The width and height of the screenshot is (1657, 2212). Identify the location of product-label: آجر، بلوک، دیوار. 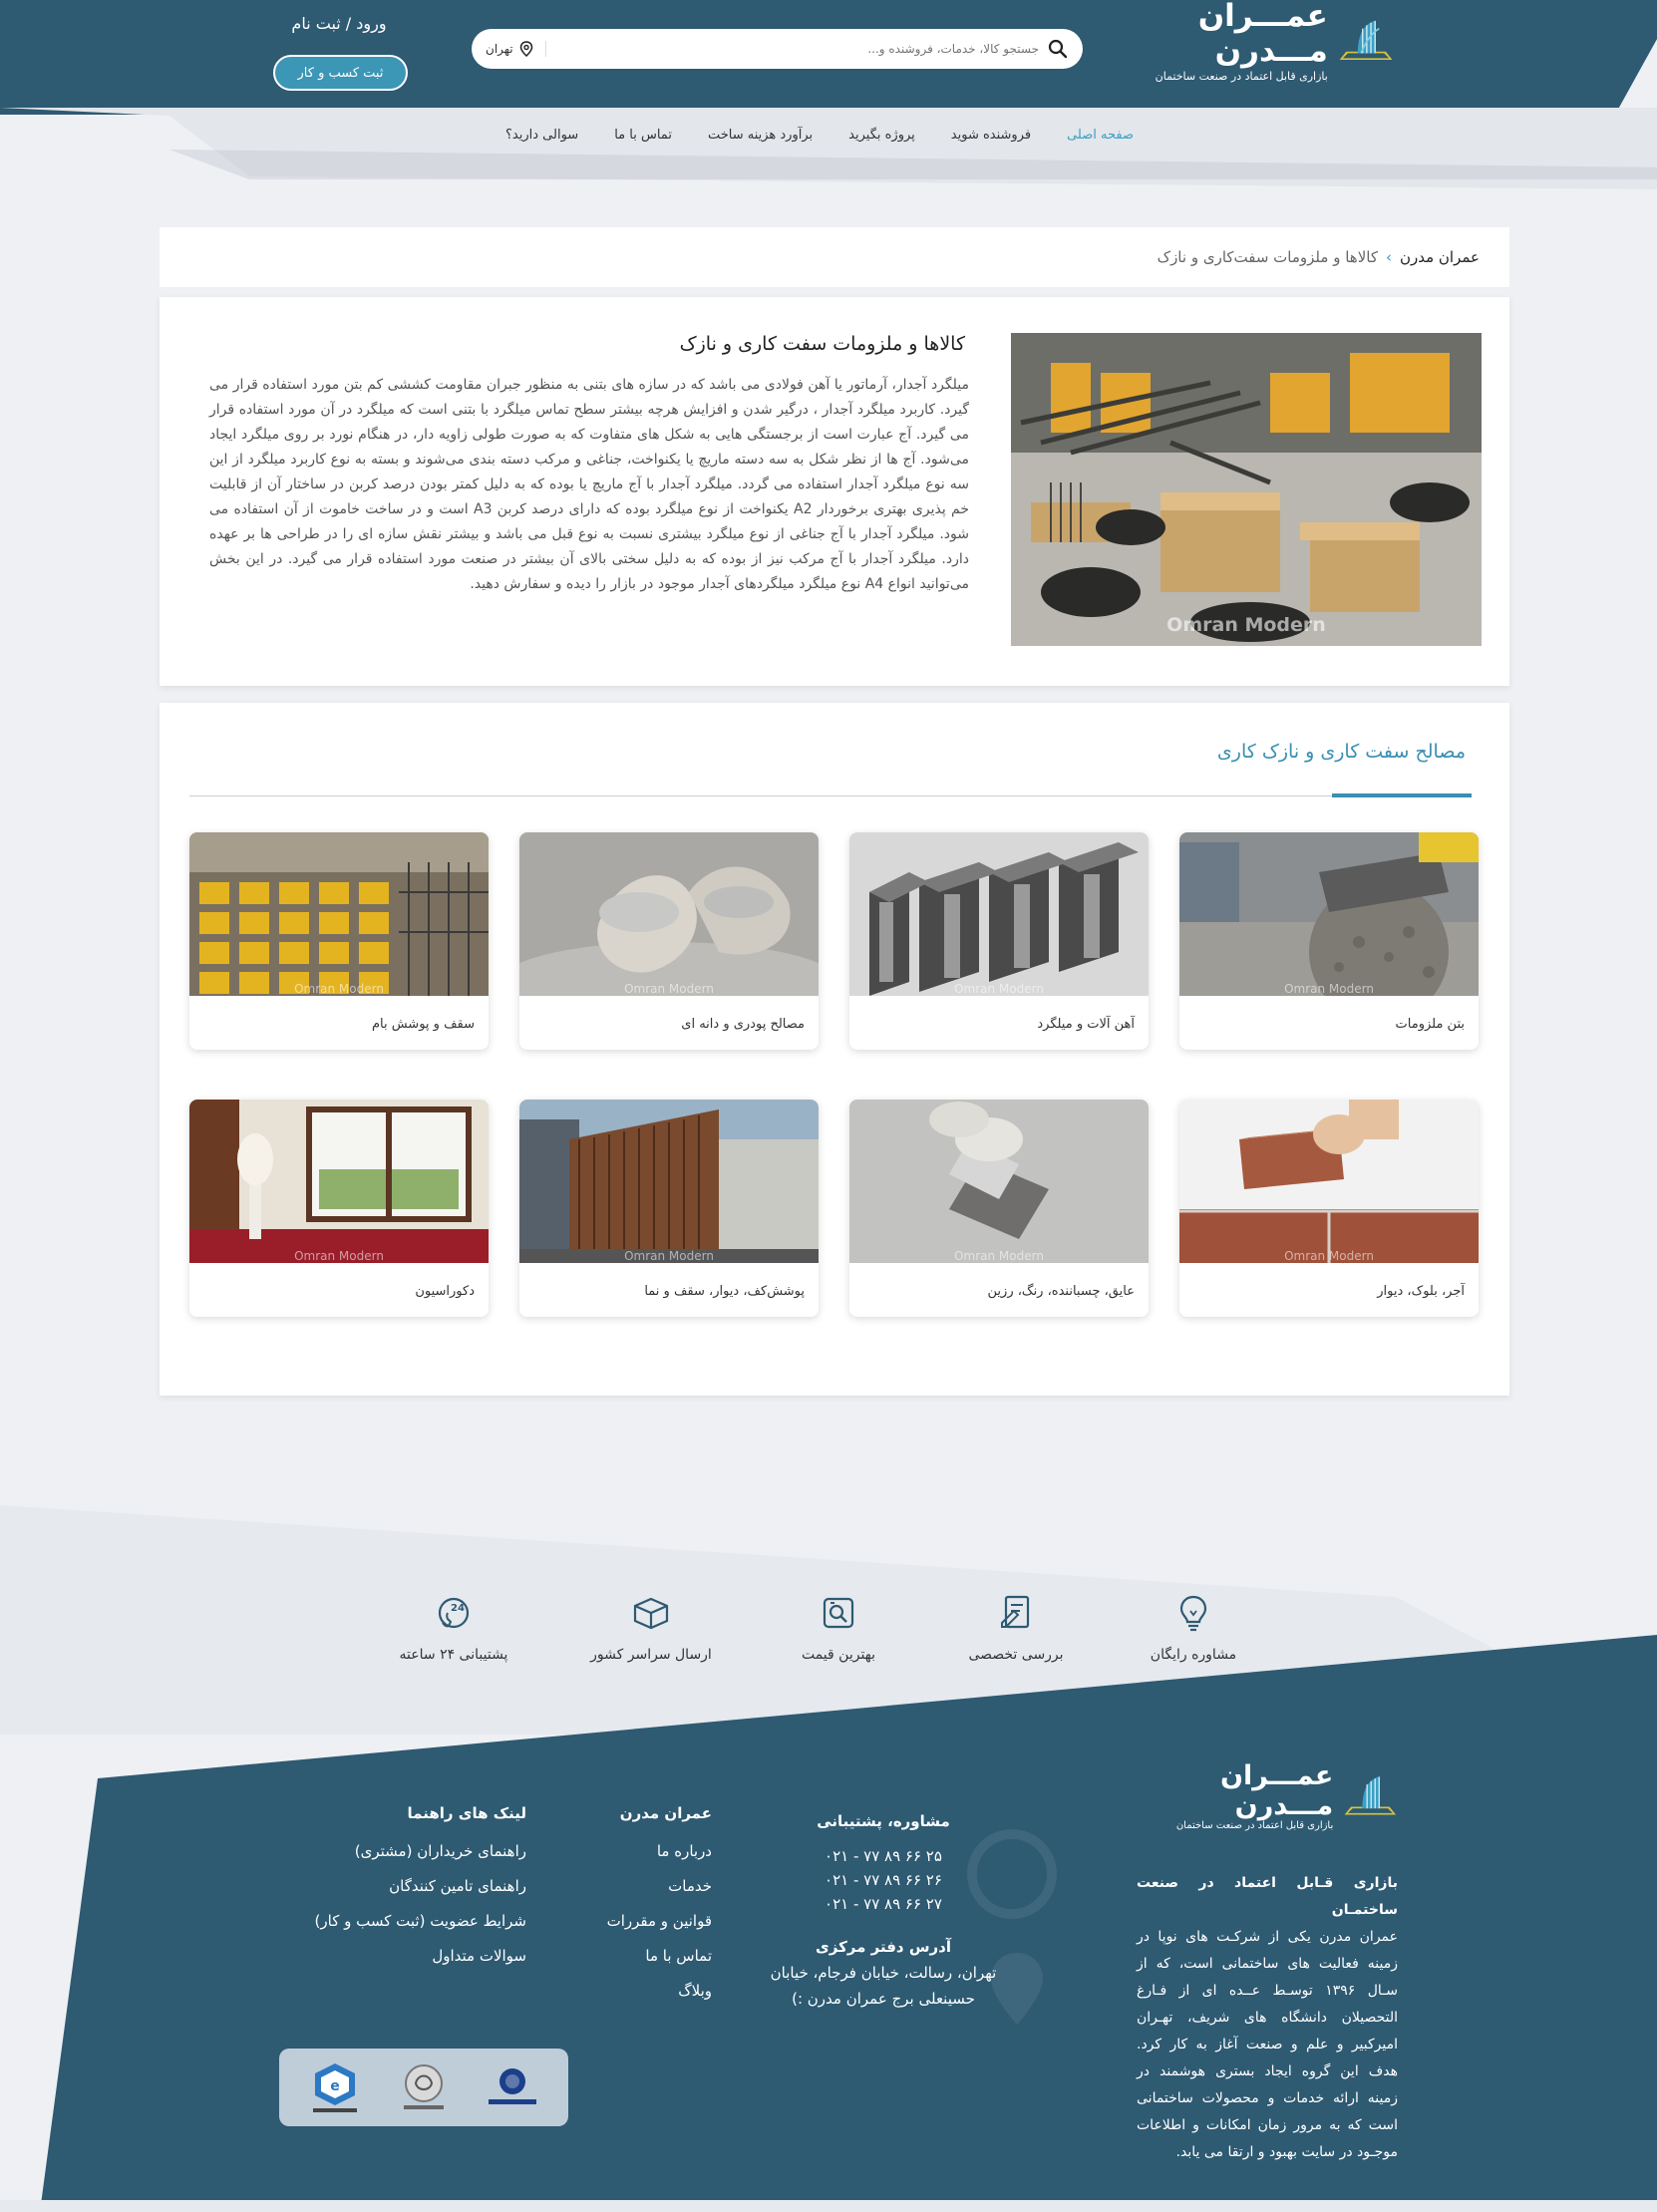
(1421, 1291).